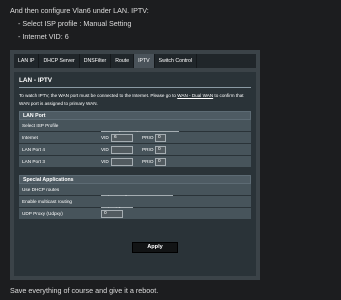 This screenshot has height=300, width=341. I want to click on instruction-bullet-vid: - Internet VID: 6, so click(43, 36).